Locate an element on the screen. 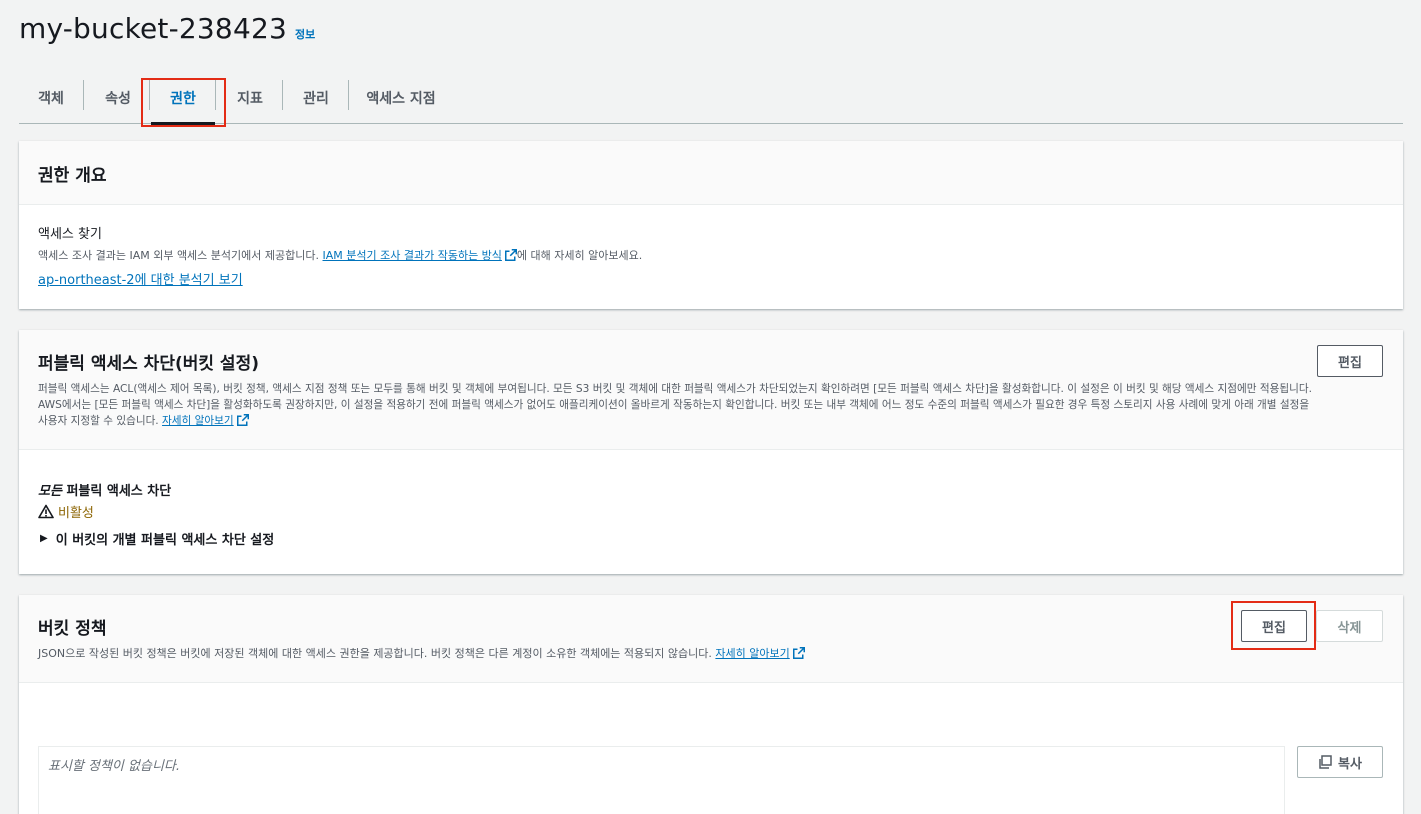  delete-bucket-policy-button: 삭제 is located at coordinates (1349, 626).